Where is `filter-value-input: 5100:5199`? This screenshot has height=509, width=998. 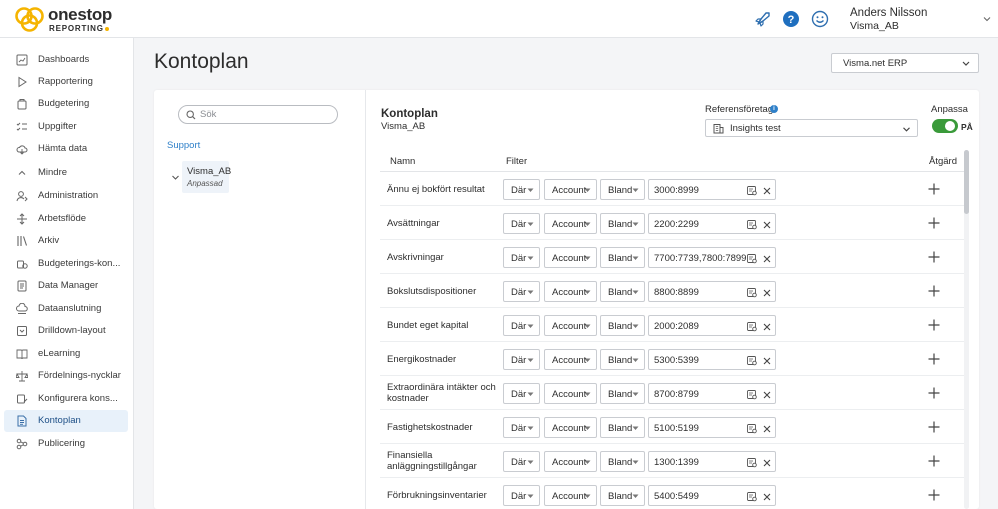 filter-value-input: 5100:5199 is located at coordinates (712, 427).